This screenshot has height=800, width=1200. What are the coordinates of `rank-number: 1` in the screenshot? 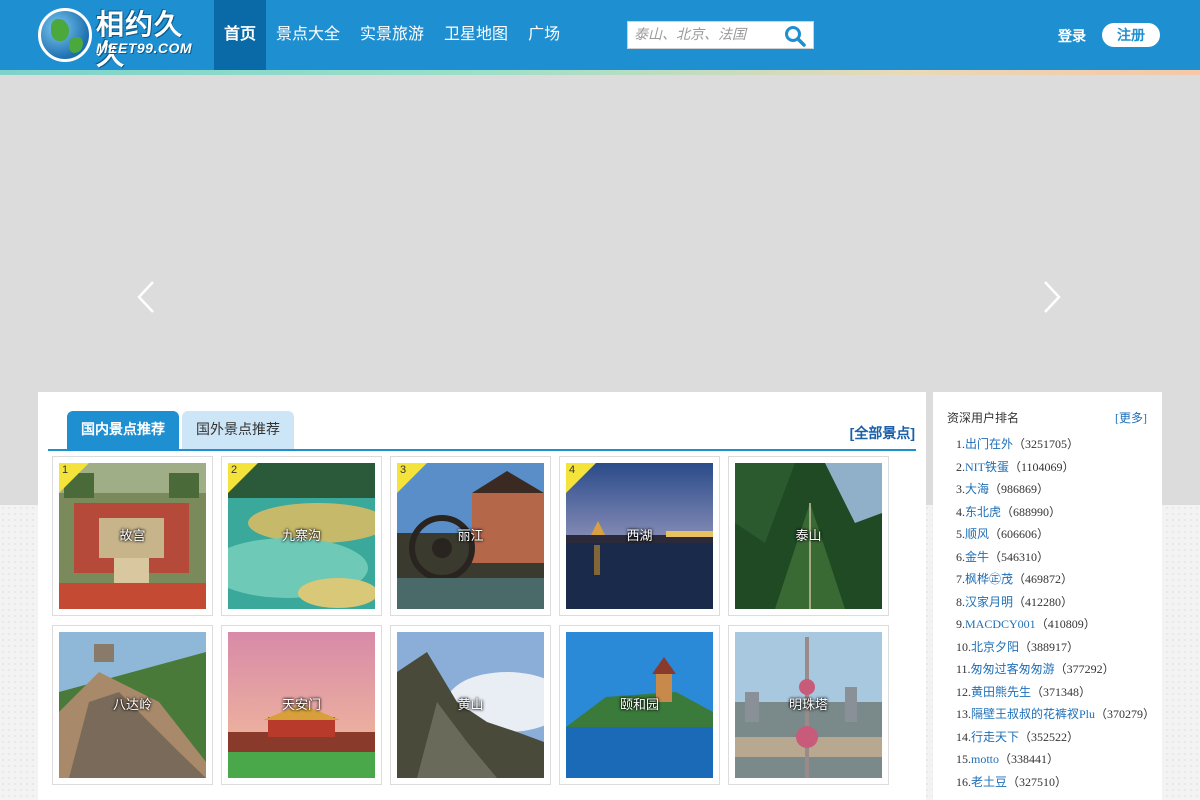 It's located at (65, 470).